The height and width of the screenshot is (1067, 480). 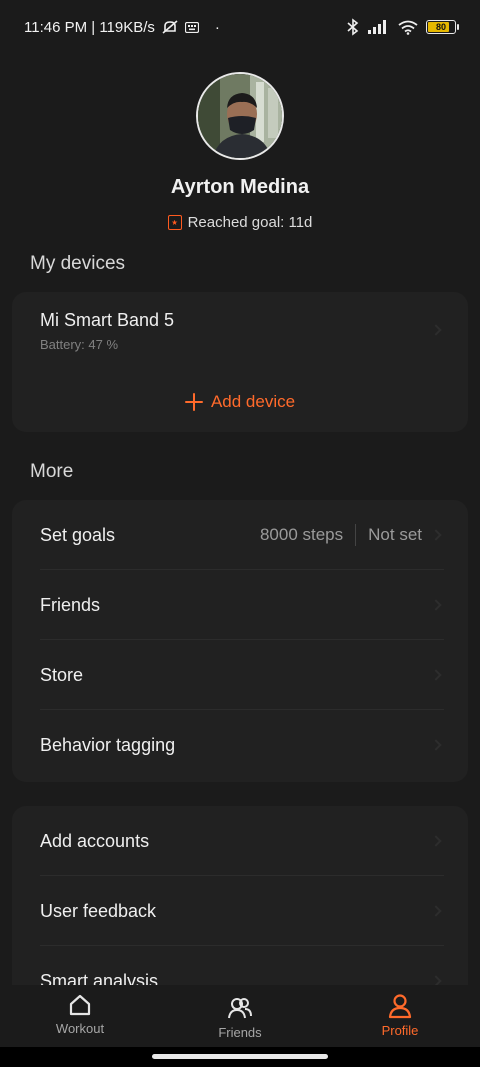 I want to click on status-bar: 11:46 PM | 119KB/s · 80, so click(x=240, y=27).